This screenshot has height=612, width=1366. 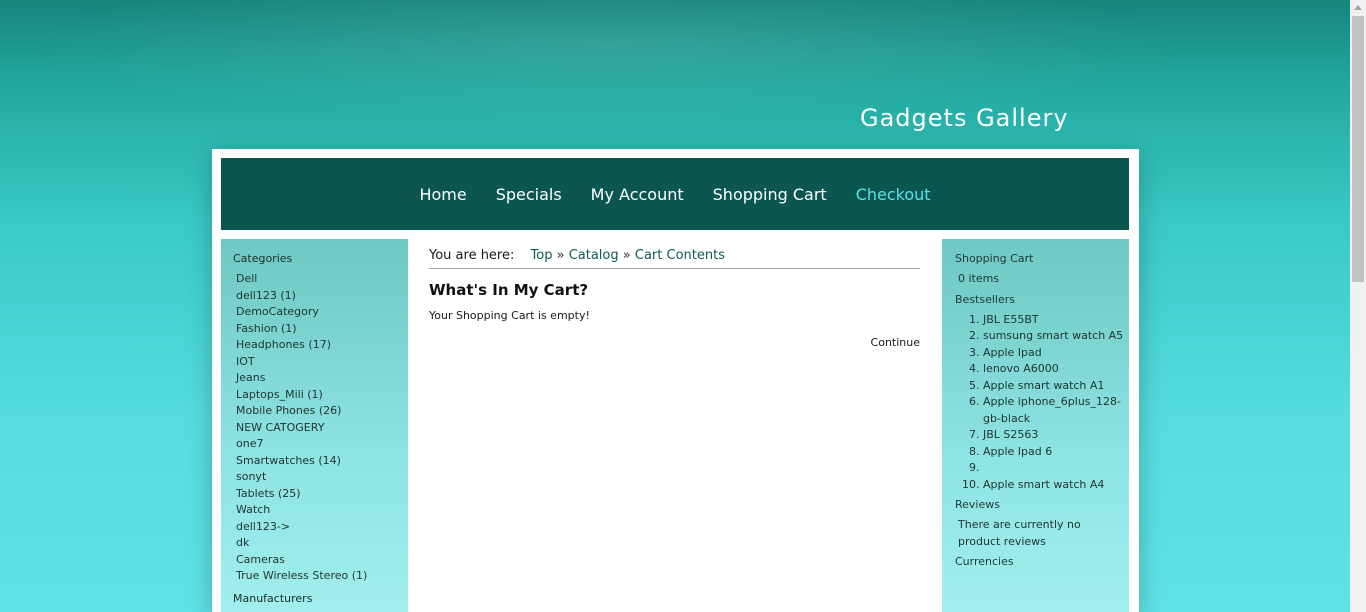 I want to click on category-link: Dell, so click(x=246, y=278).